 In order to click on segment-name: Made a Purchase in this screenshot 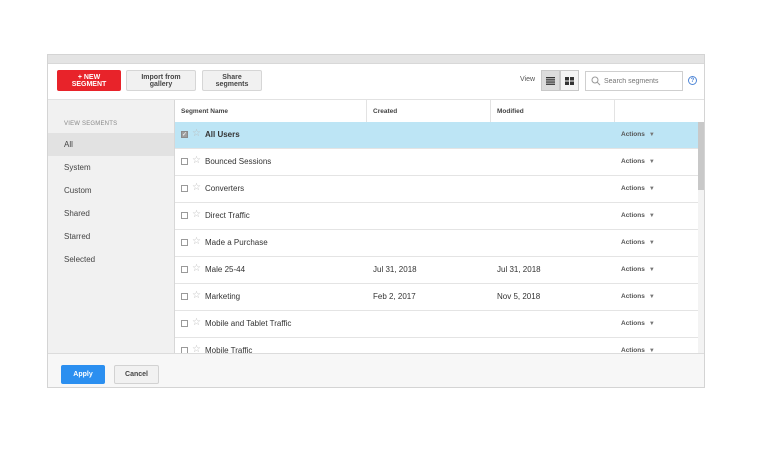, I will do `click(236, 242)`.